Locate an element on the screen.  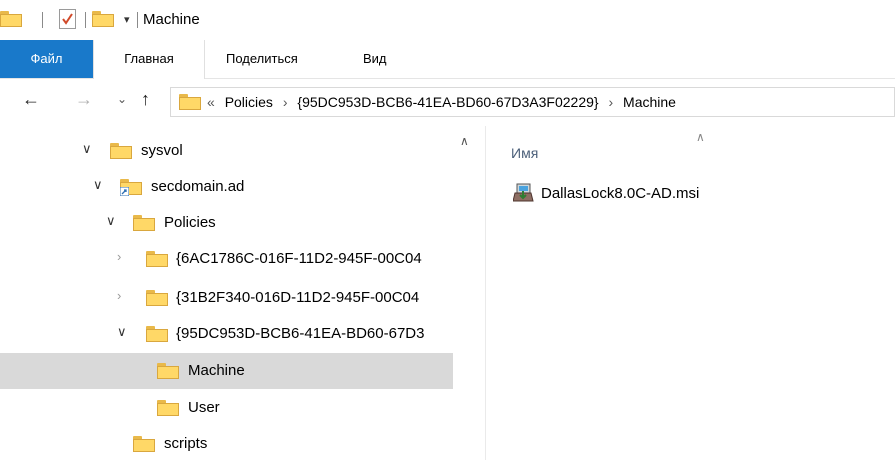
breadcrumb-overflow: « is located at coordinates (211, 102).